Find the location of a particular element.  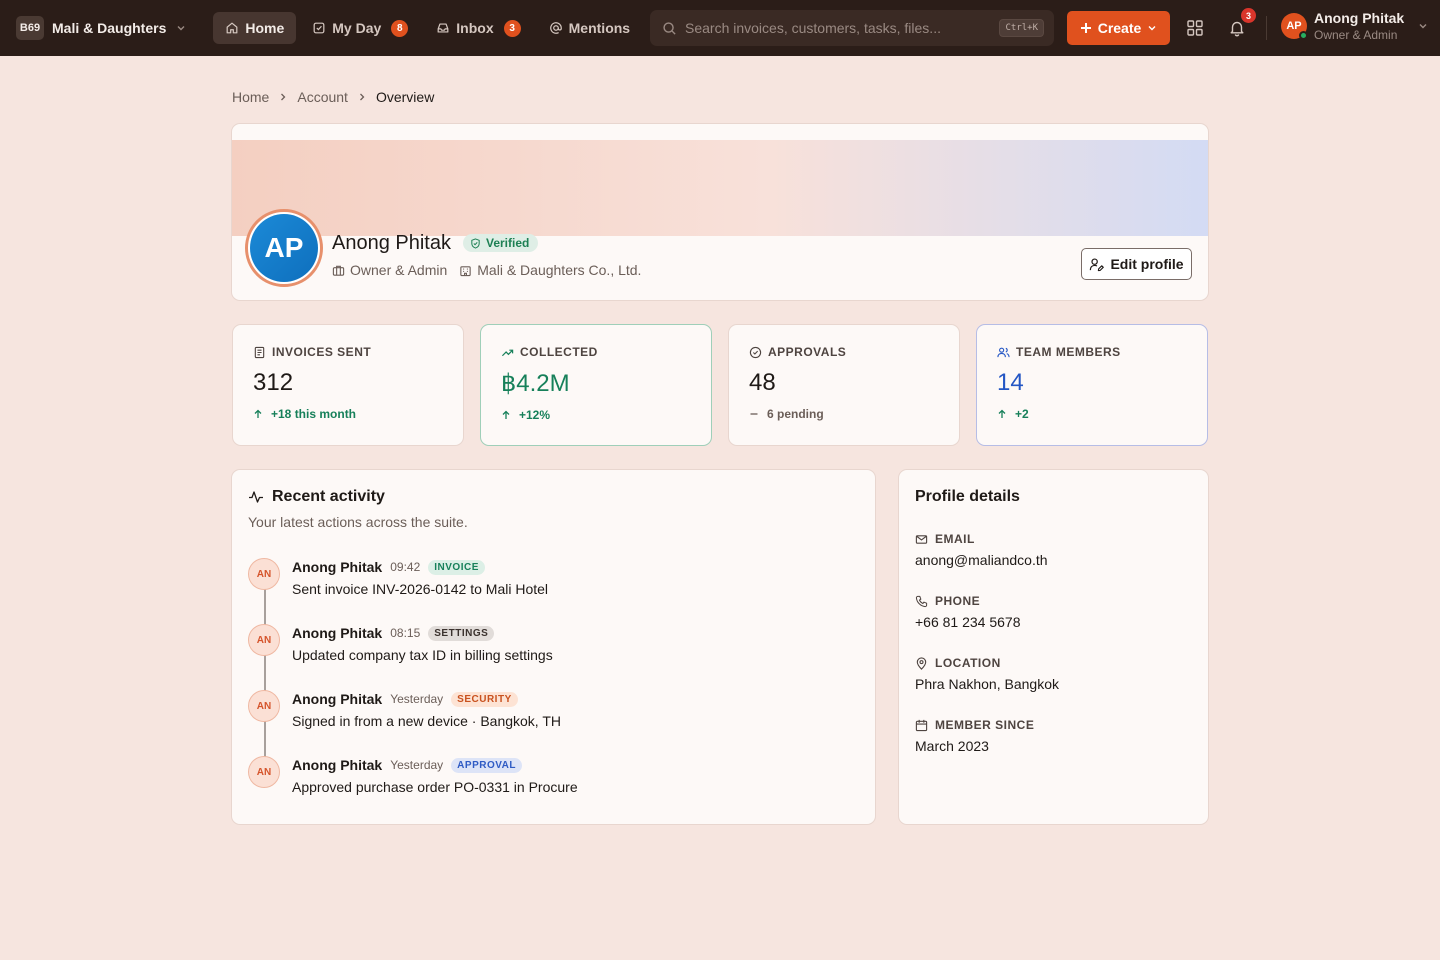

stat-value: ฿4.2M is located at coordinates (535, 383).